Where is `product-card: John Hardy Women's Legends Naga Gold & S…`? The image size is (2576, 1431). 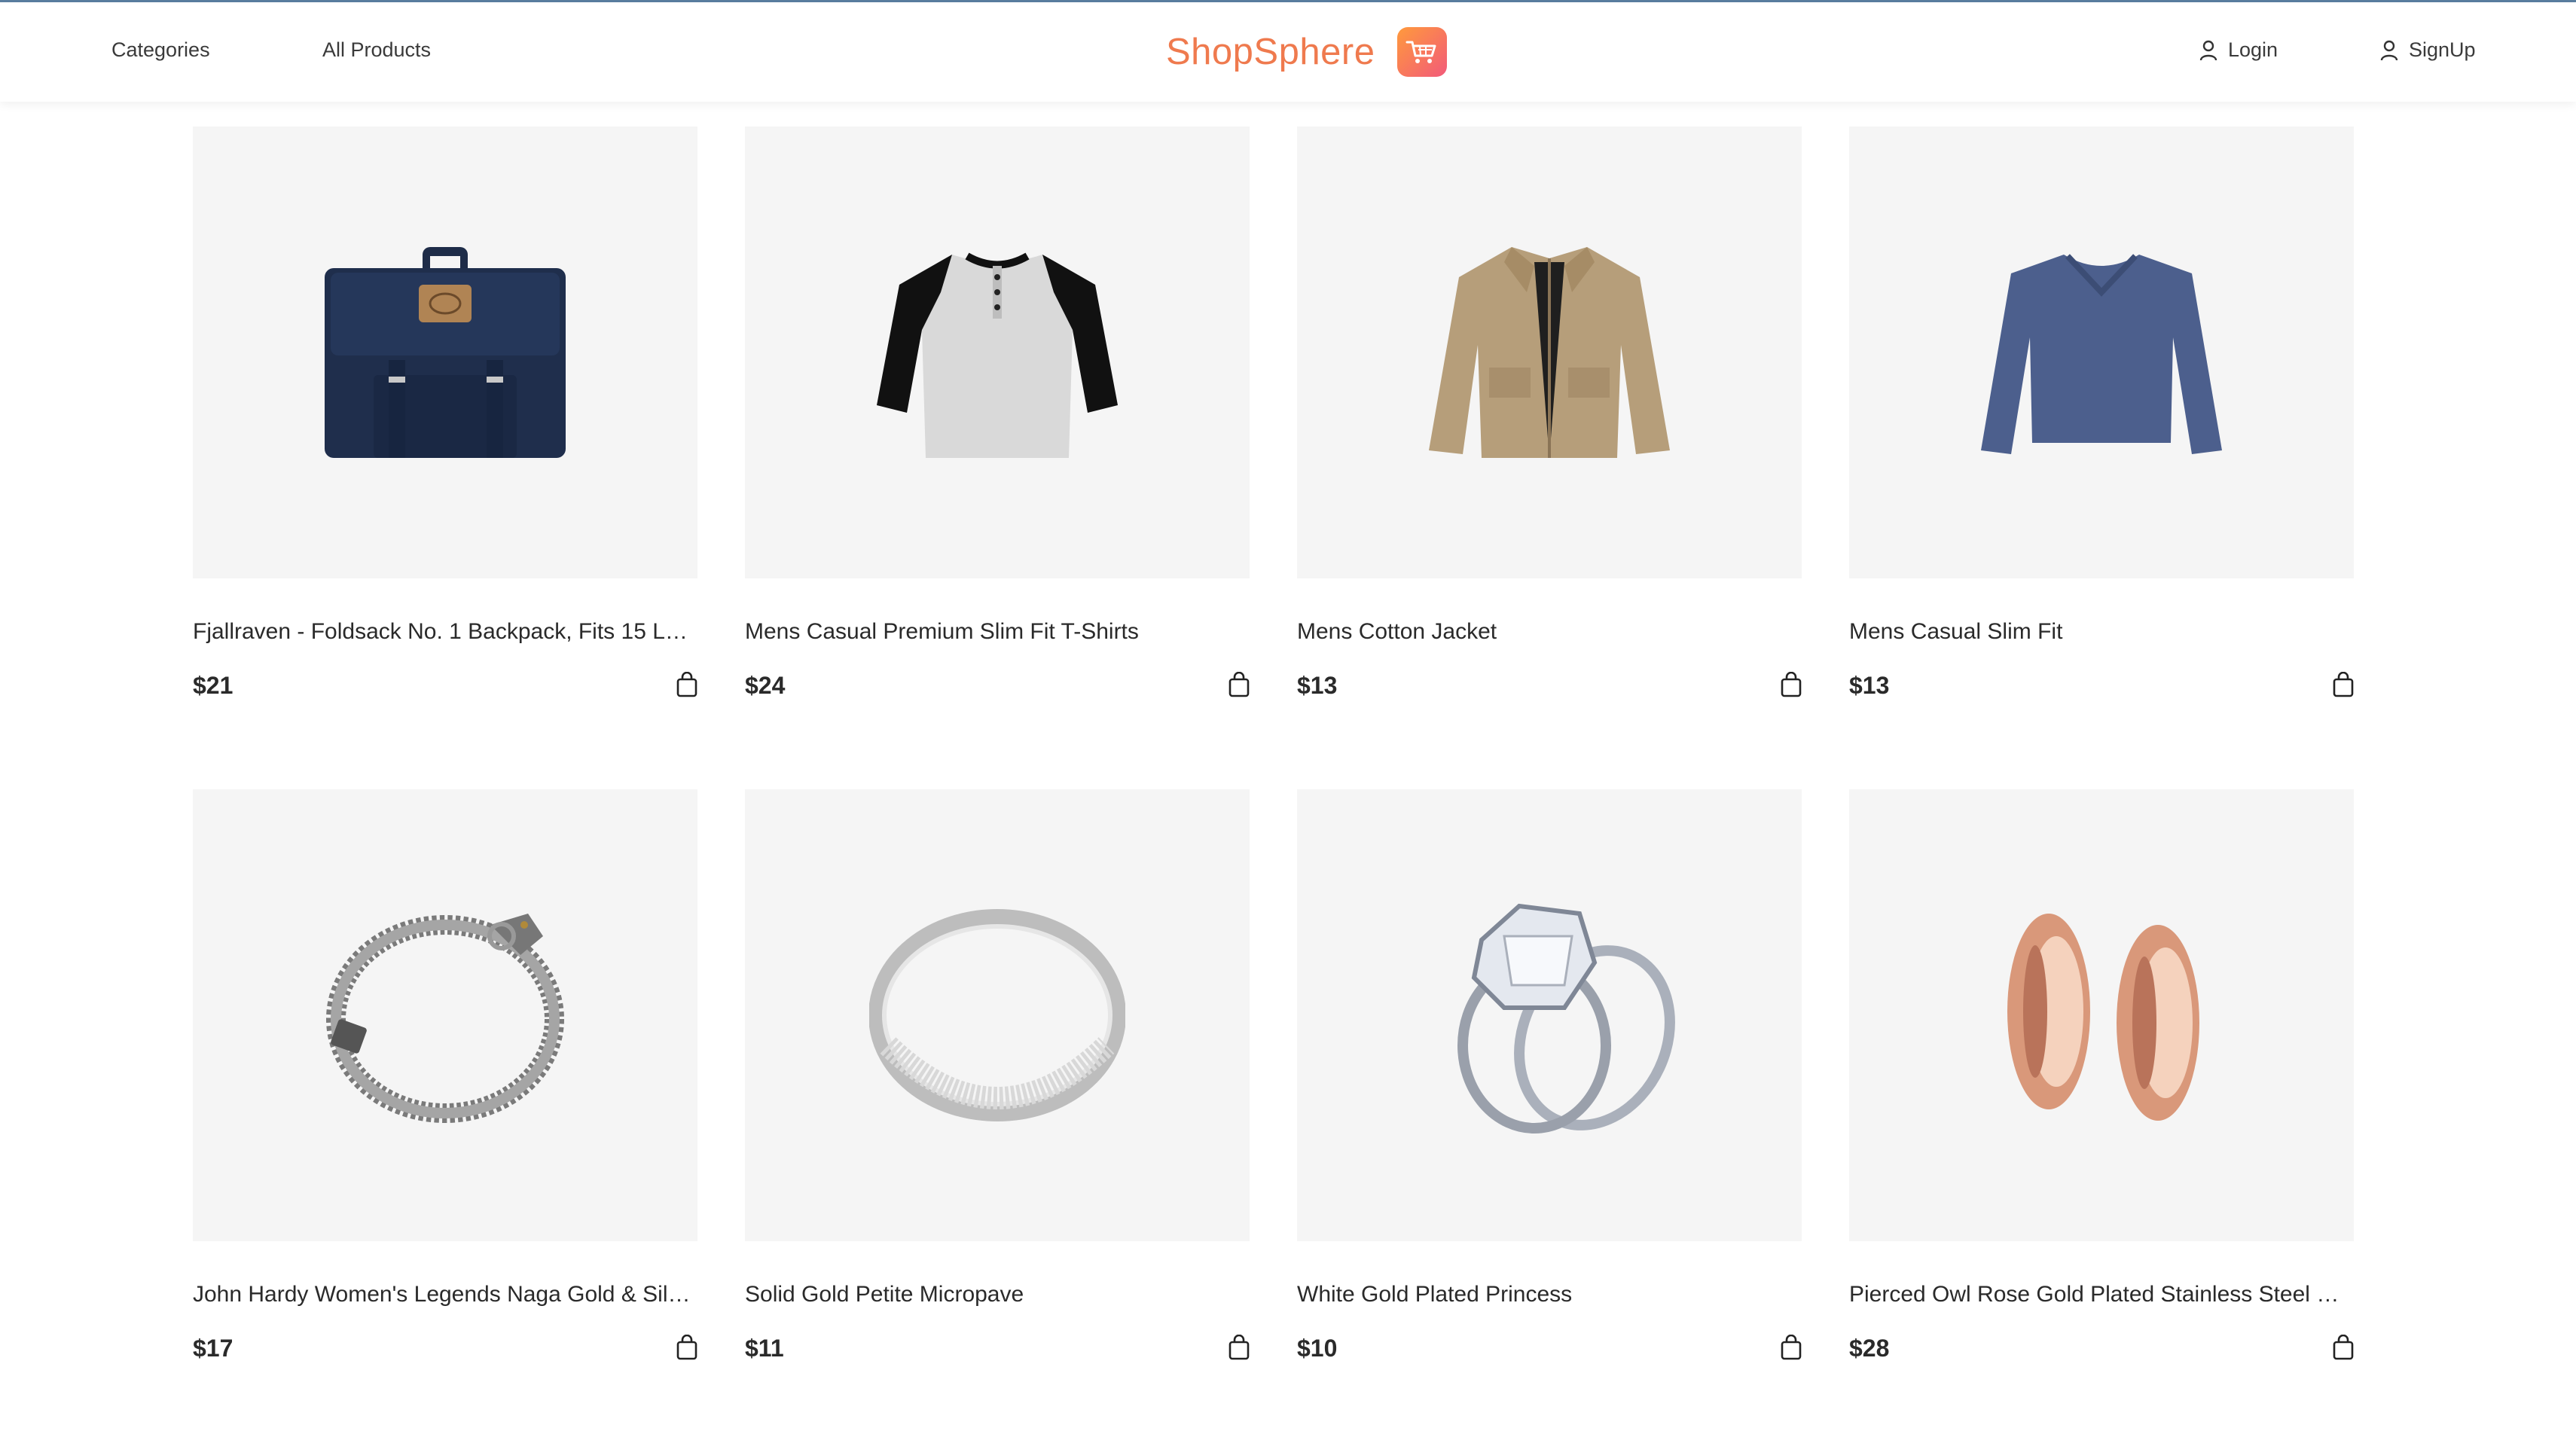 product-card: John Hardy Women's Legends Naga Gold & S… is located at coordinates (445, 1083).